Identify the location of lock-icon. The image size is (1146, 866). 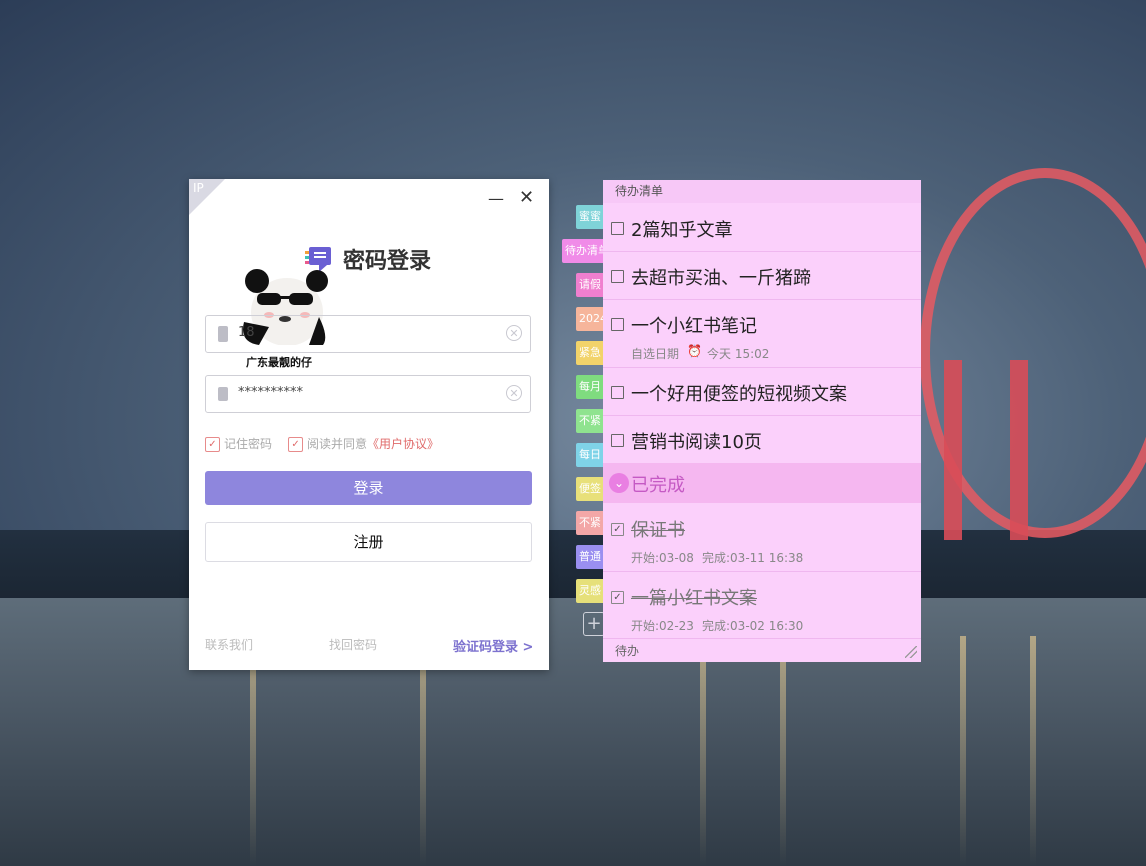
(223, 394).